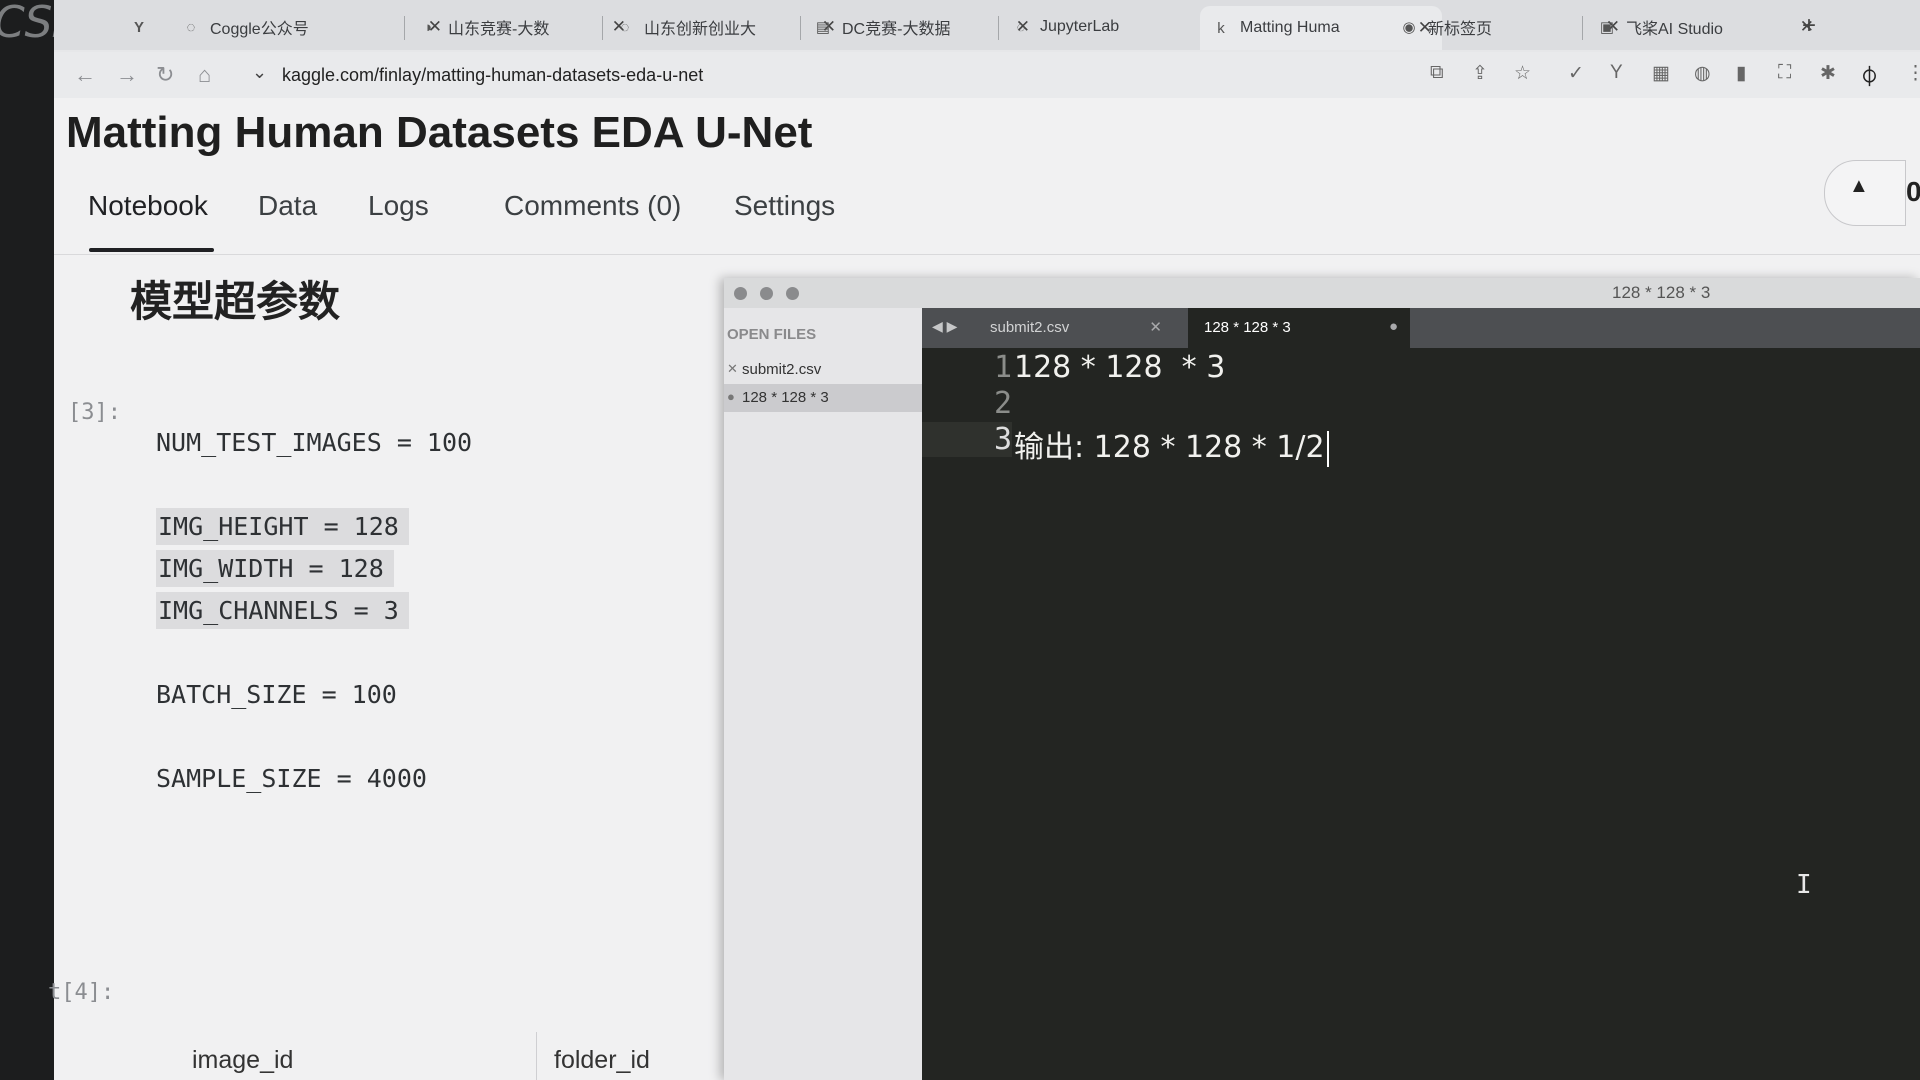  I want to click on caret-up-icon: ▲, so click(1859, 186).